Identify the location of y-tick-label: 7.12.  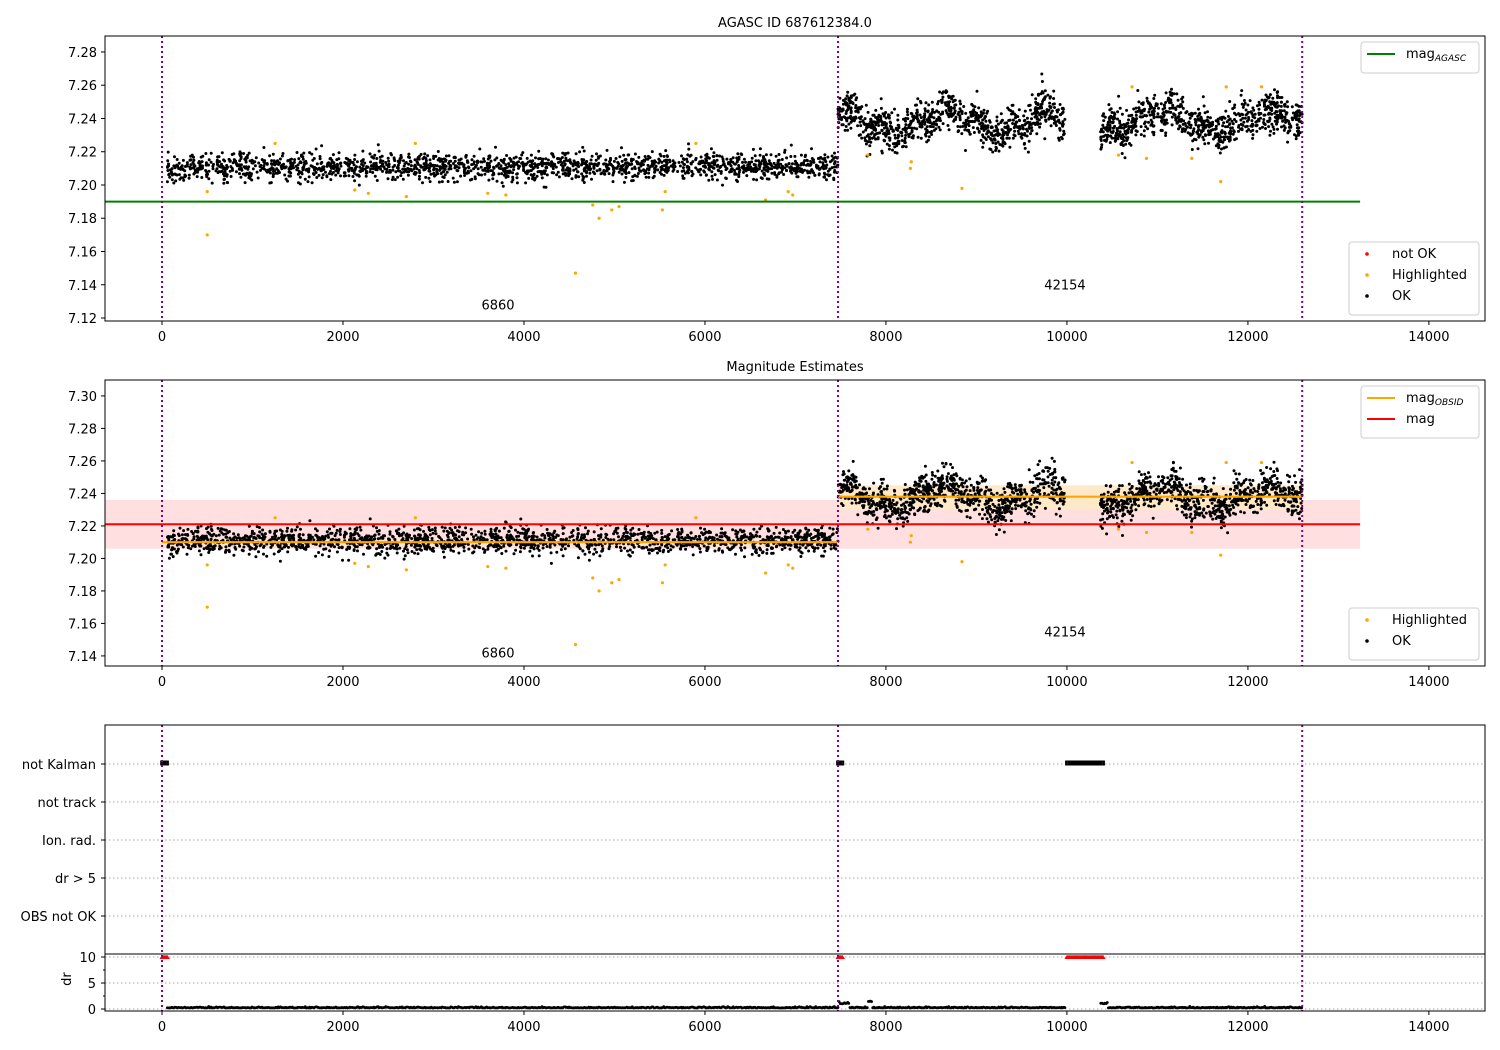
(82, 319).